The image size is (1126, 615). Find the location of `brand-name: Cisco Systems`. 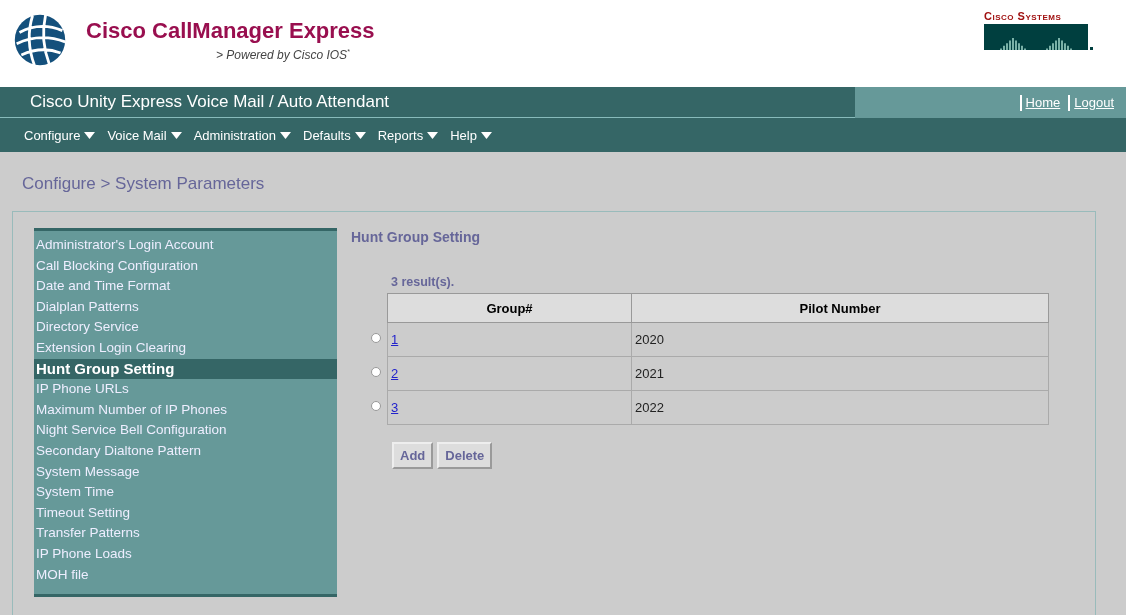

brand-name: Cisco Systems is located at coordinates (1023, 16).